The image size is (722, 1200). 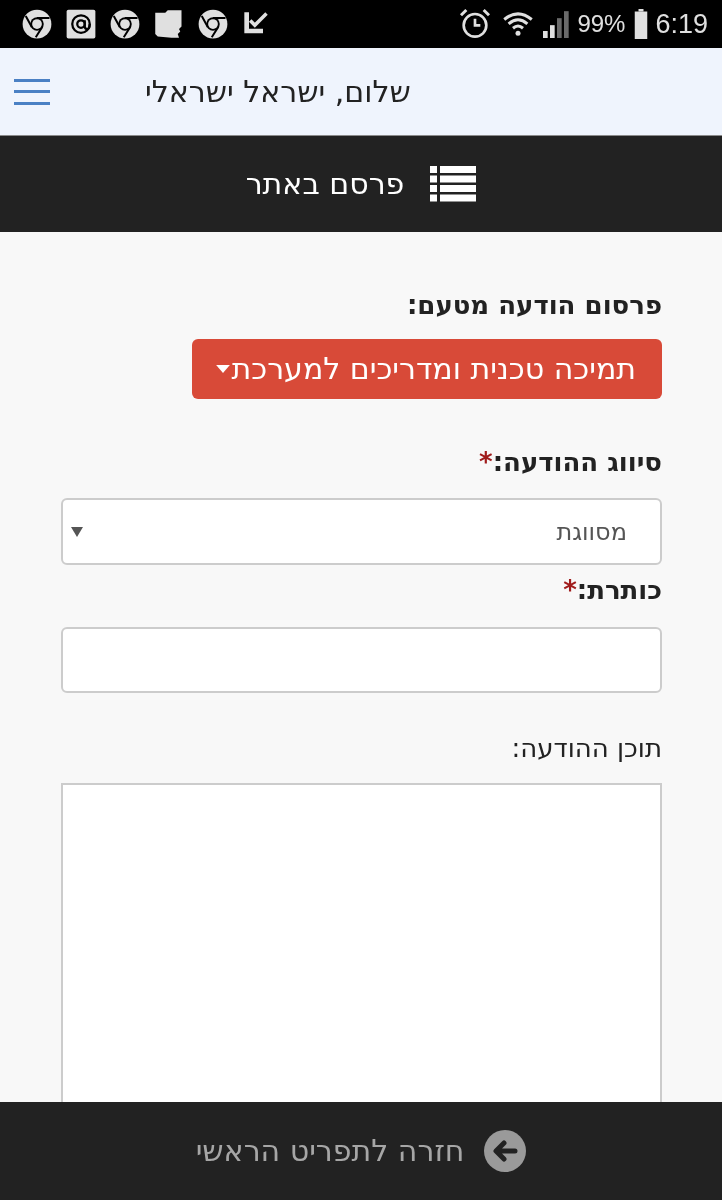 I want to click on menu-button, so click(x=32, y=91).